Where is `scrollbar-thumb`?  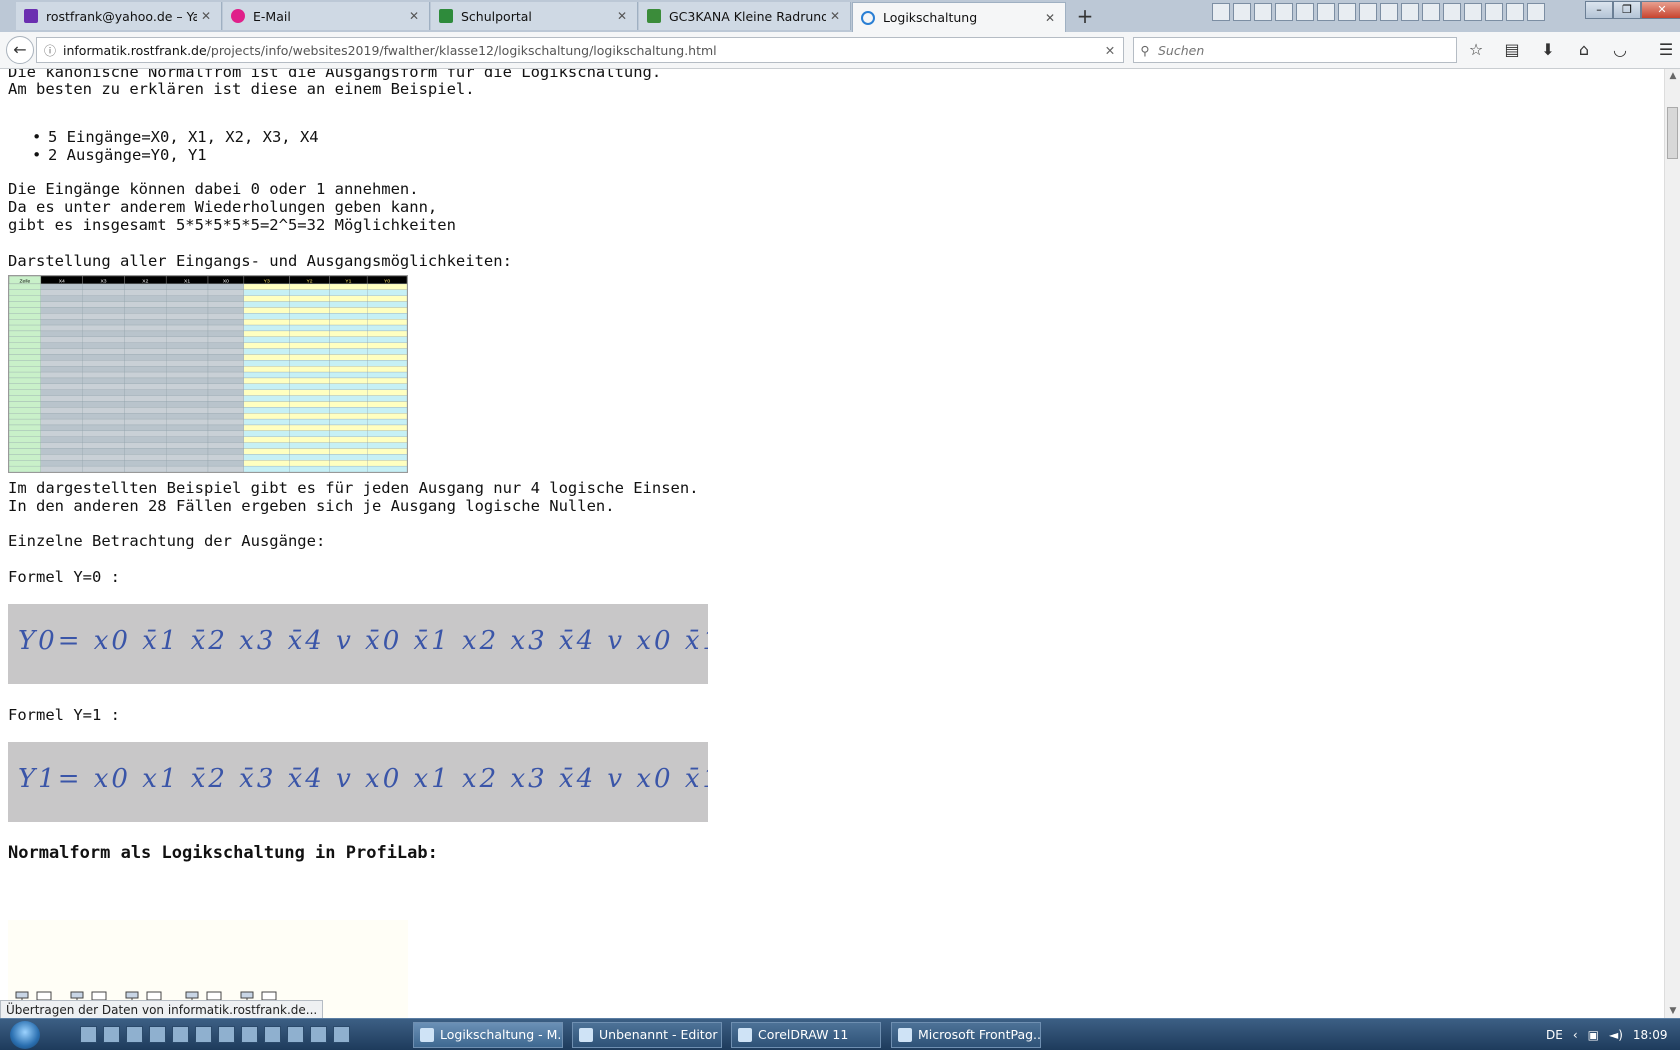 scrollbar-thumb is located at coordinates (1672, 133).